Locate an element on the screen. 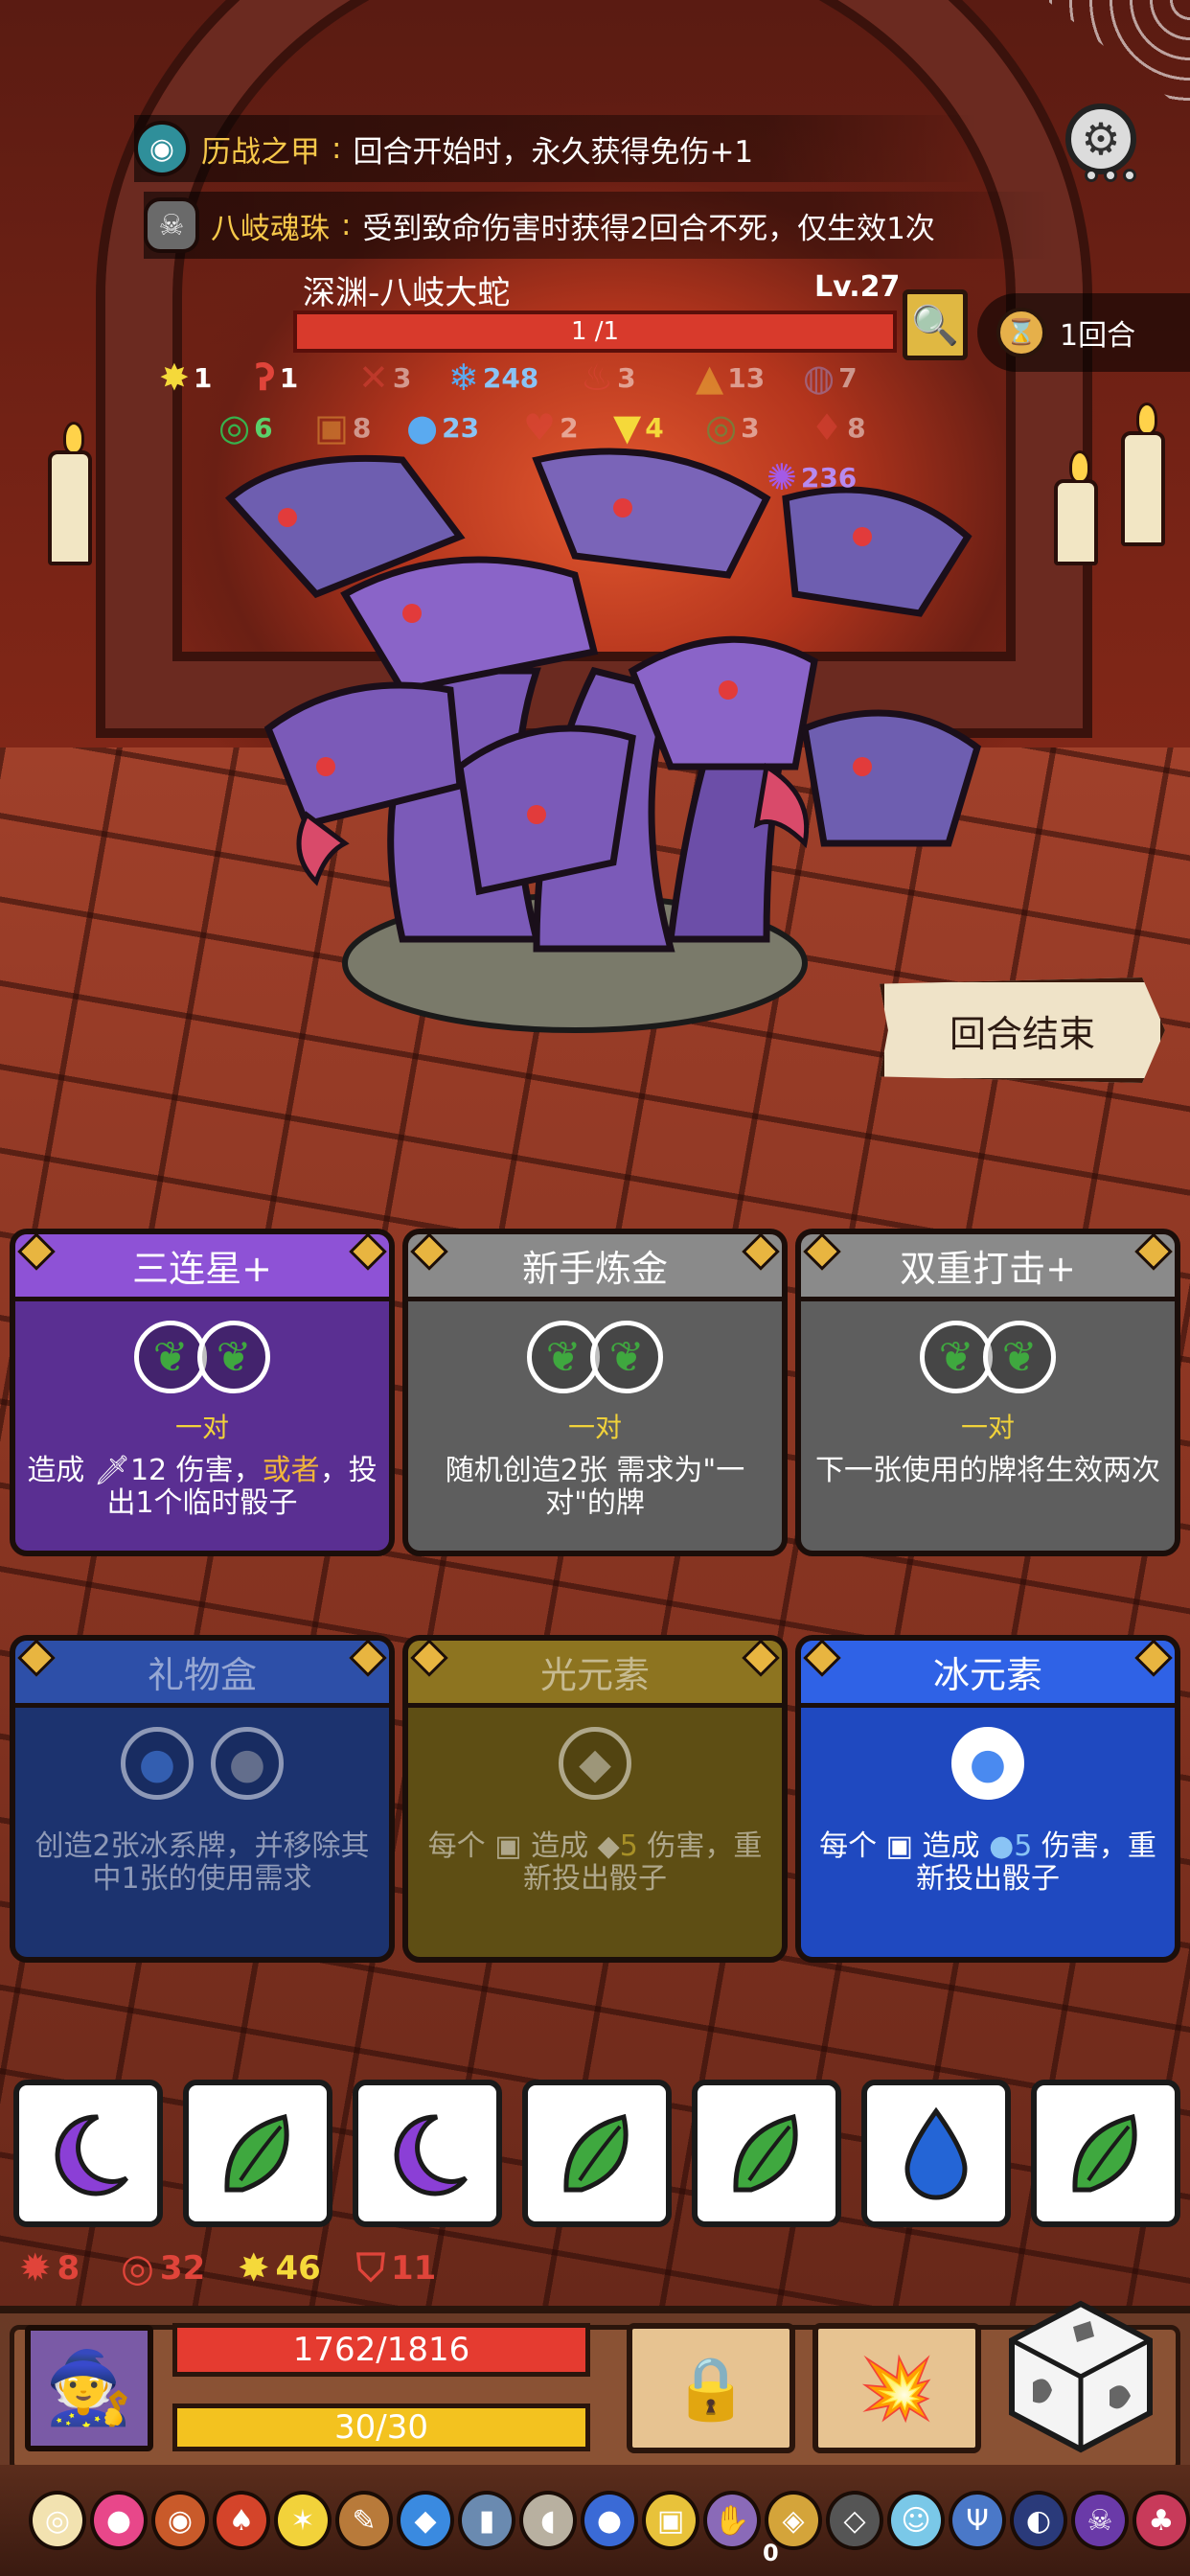 The image size is (1190, 2576). end-turn-button: 回合结束 is located at coordinates (1022, 1030).